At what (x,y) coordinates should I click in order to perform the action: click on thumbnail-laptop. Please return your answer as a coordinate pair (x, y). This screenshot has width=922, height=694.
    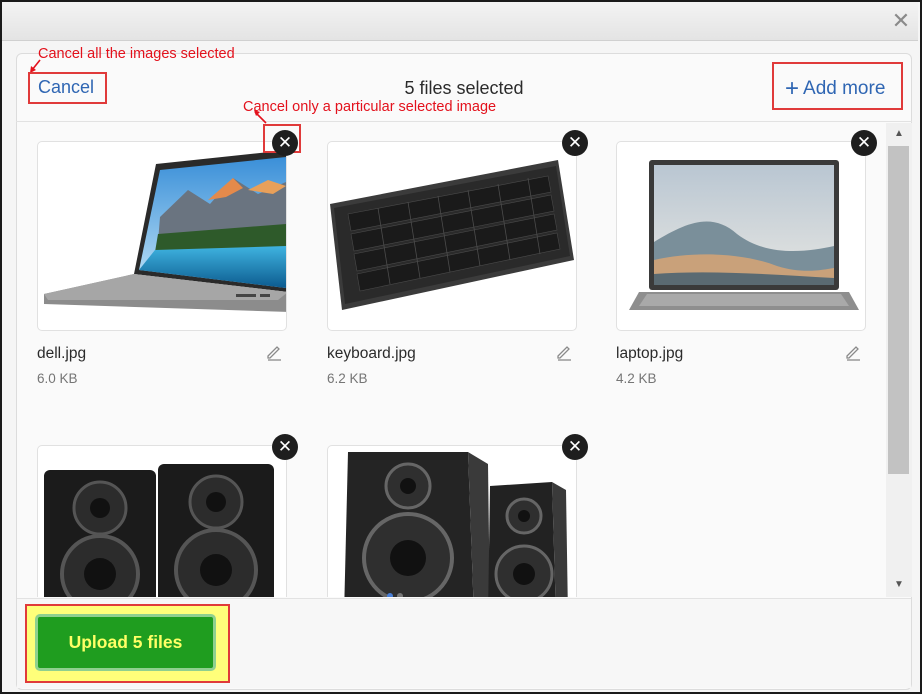
    Looking at the image, I should click on (741, 236).